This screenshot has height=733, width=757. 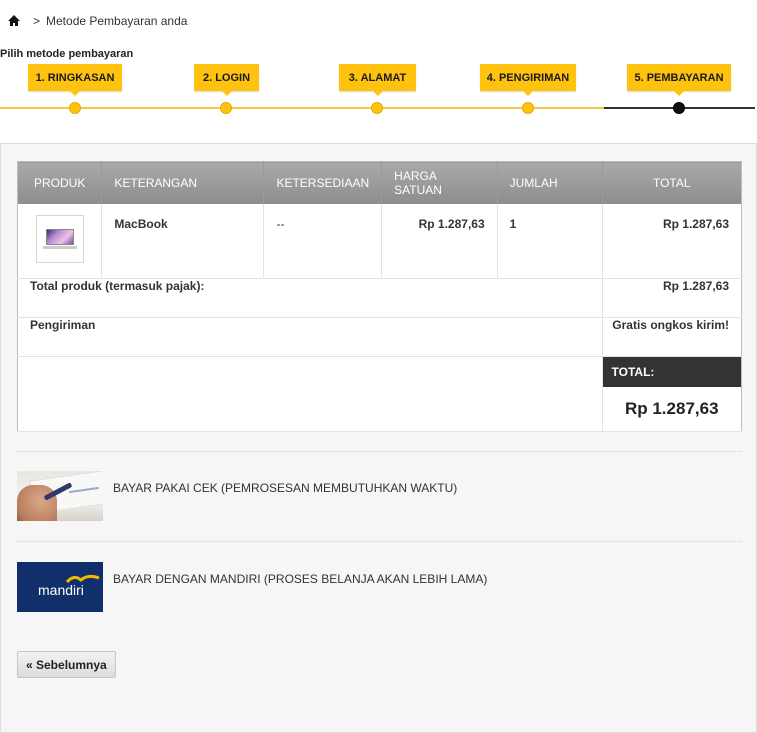 I want to click on mandiri-logo-text: mandiri, so click(x=61, y=590).